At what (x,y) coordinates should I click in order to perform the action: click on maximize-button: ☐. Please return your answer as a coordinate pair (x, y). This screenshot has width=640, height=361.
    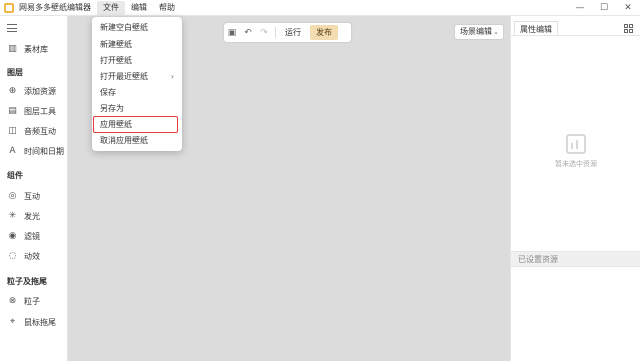
    Looking at the image, I should click on (604, 8).